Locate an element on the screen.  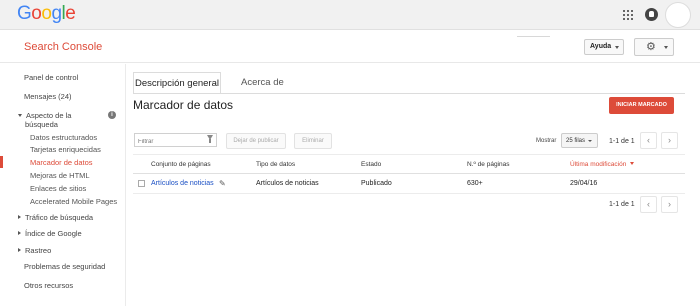
sidebar-item-label: Aspecto de la is located at coordinates (49, 115).